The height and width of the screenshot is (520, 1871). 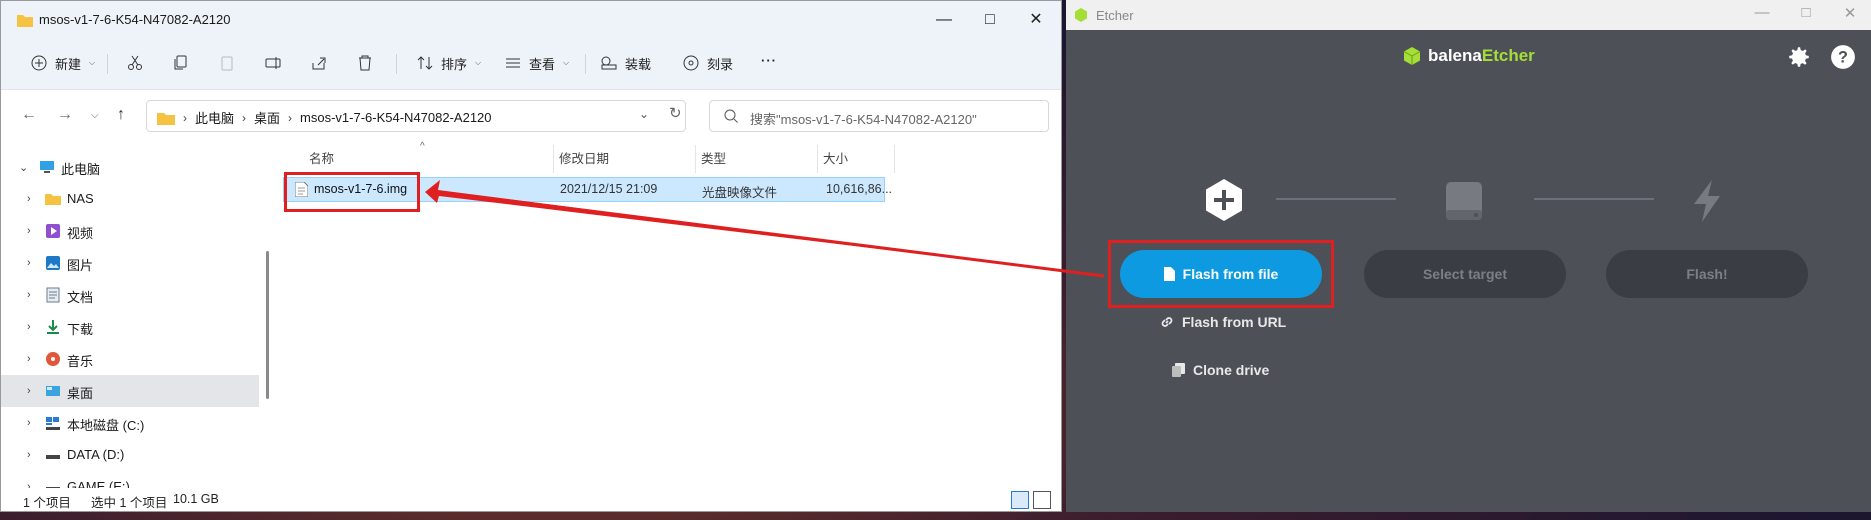 What do you see at coordinates (425, 63) in the screenshot?
I see `sort-icon` at bounding box center [425, 63].